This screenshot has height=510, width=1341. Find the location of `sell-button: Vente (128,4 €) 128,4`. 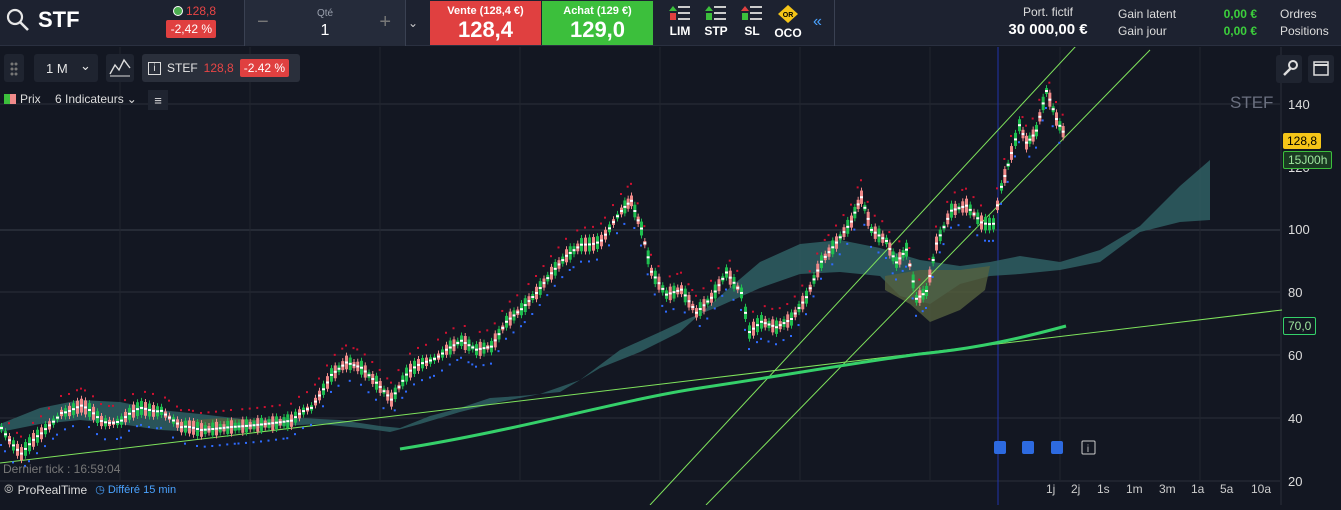

sell-button: Vente (128,4 €) 128,4 is located at coordinates (485, 23).